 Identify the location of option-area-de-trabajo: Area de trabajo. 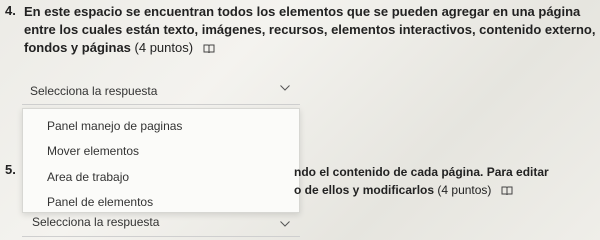
(88, 177).